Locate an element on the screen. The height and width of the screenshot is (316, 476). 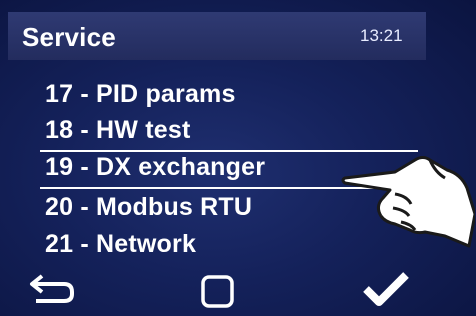
pointing-hand-icon is located at coordinates (408, 202).